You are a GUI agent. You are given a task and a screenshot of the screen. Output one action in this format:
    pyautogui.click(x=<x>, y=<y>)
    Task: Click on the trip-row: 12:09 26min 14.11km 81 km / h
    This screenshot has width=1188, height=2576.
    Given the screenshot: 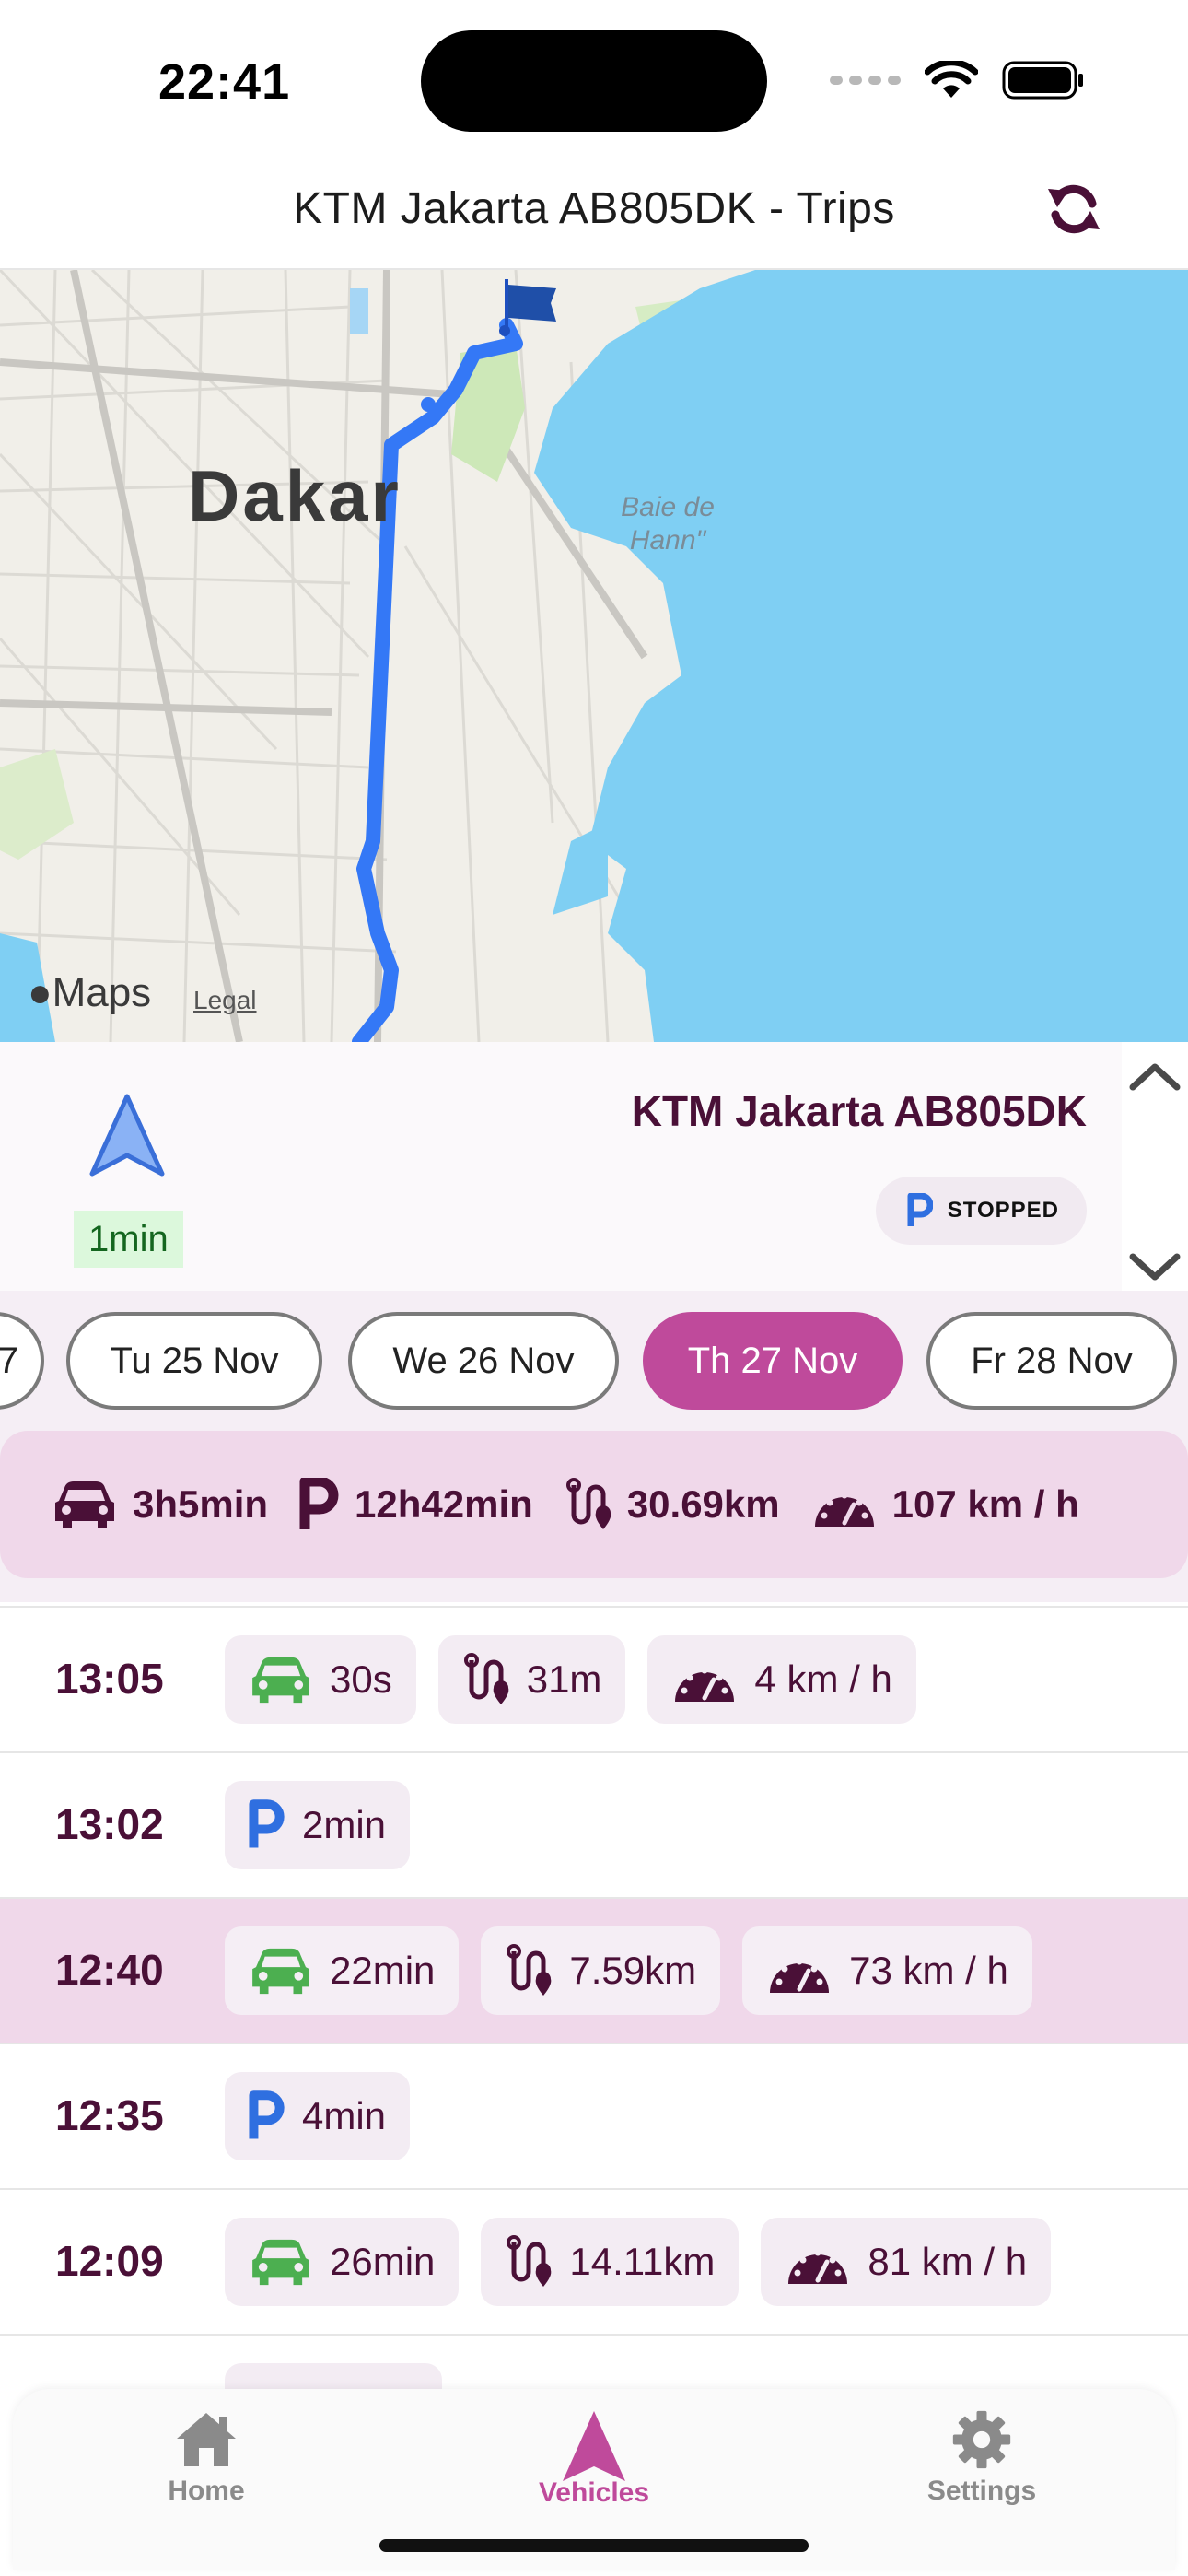 What is the action you would take?
    pyautogui.click(x=594, y=2263)
    